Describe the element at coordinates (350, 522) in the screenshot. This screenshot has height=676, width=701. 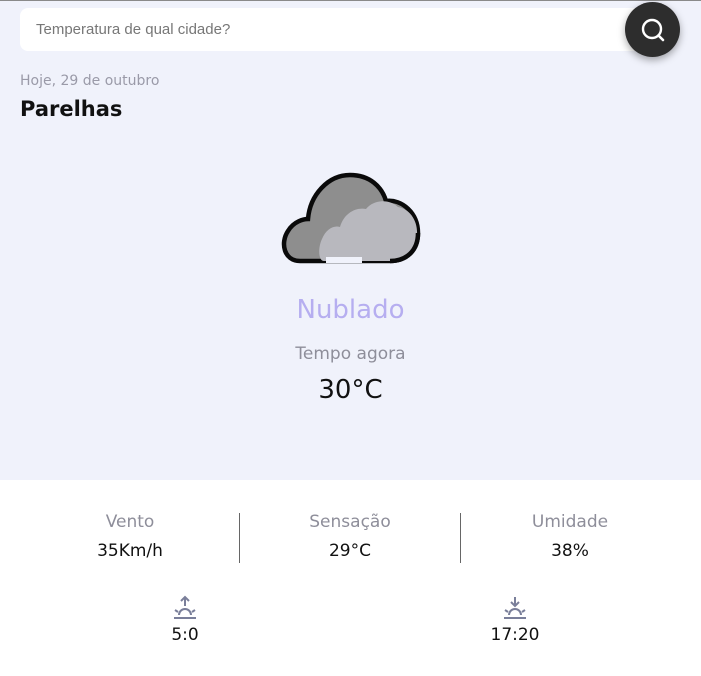
I see `stat-label: Sensação` at that location.